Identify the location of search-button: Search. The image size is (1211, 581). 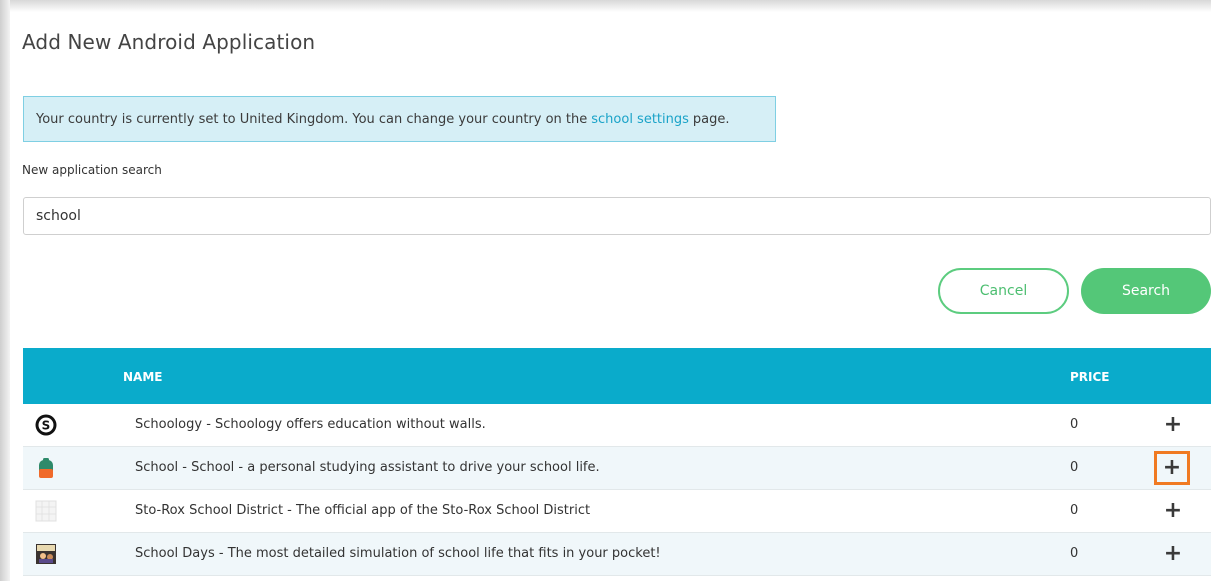
(1146, 291).